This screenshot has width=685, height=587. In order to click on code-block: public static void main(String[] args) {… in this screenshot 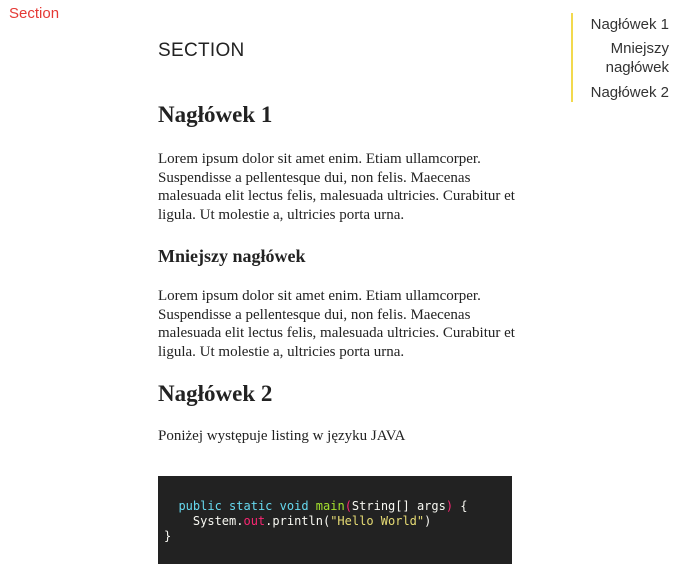, I will do `click(335, 519)`.